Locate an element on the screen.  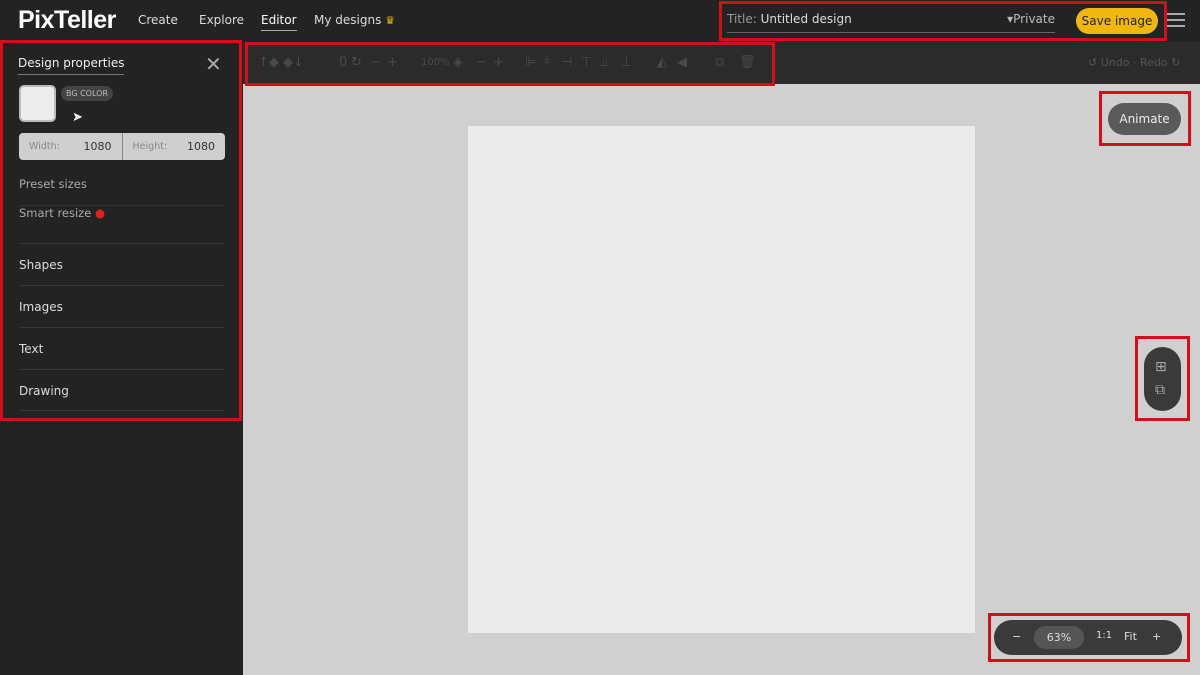
nav-create: Create is located at coordinates (158, 20).